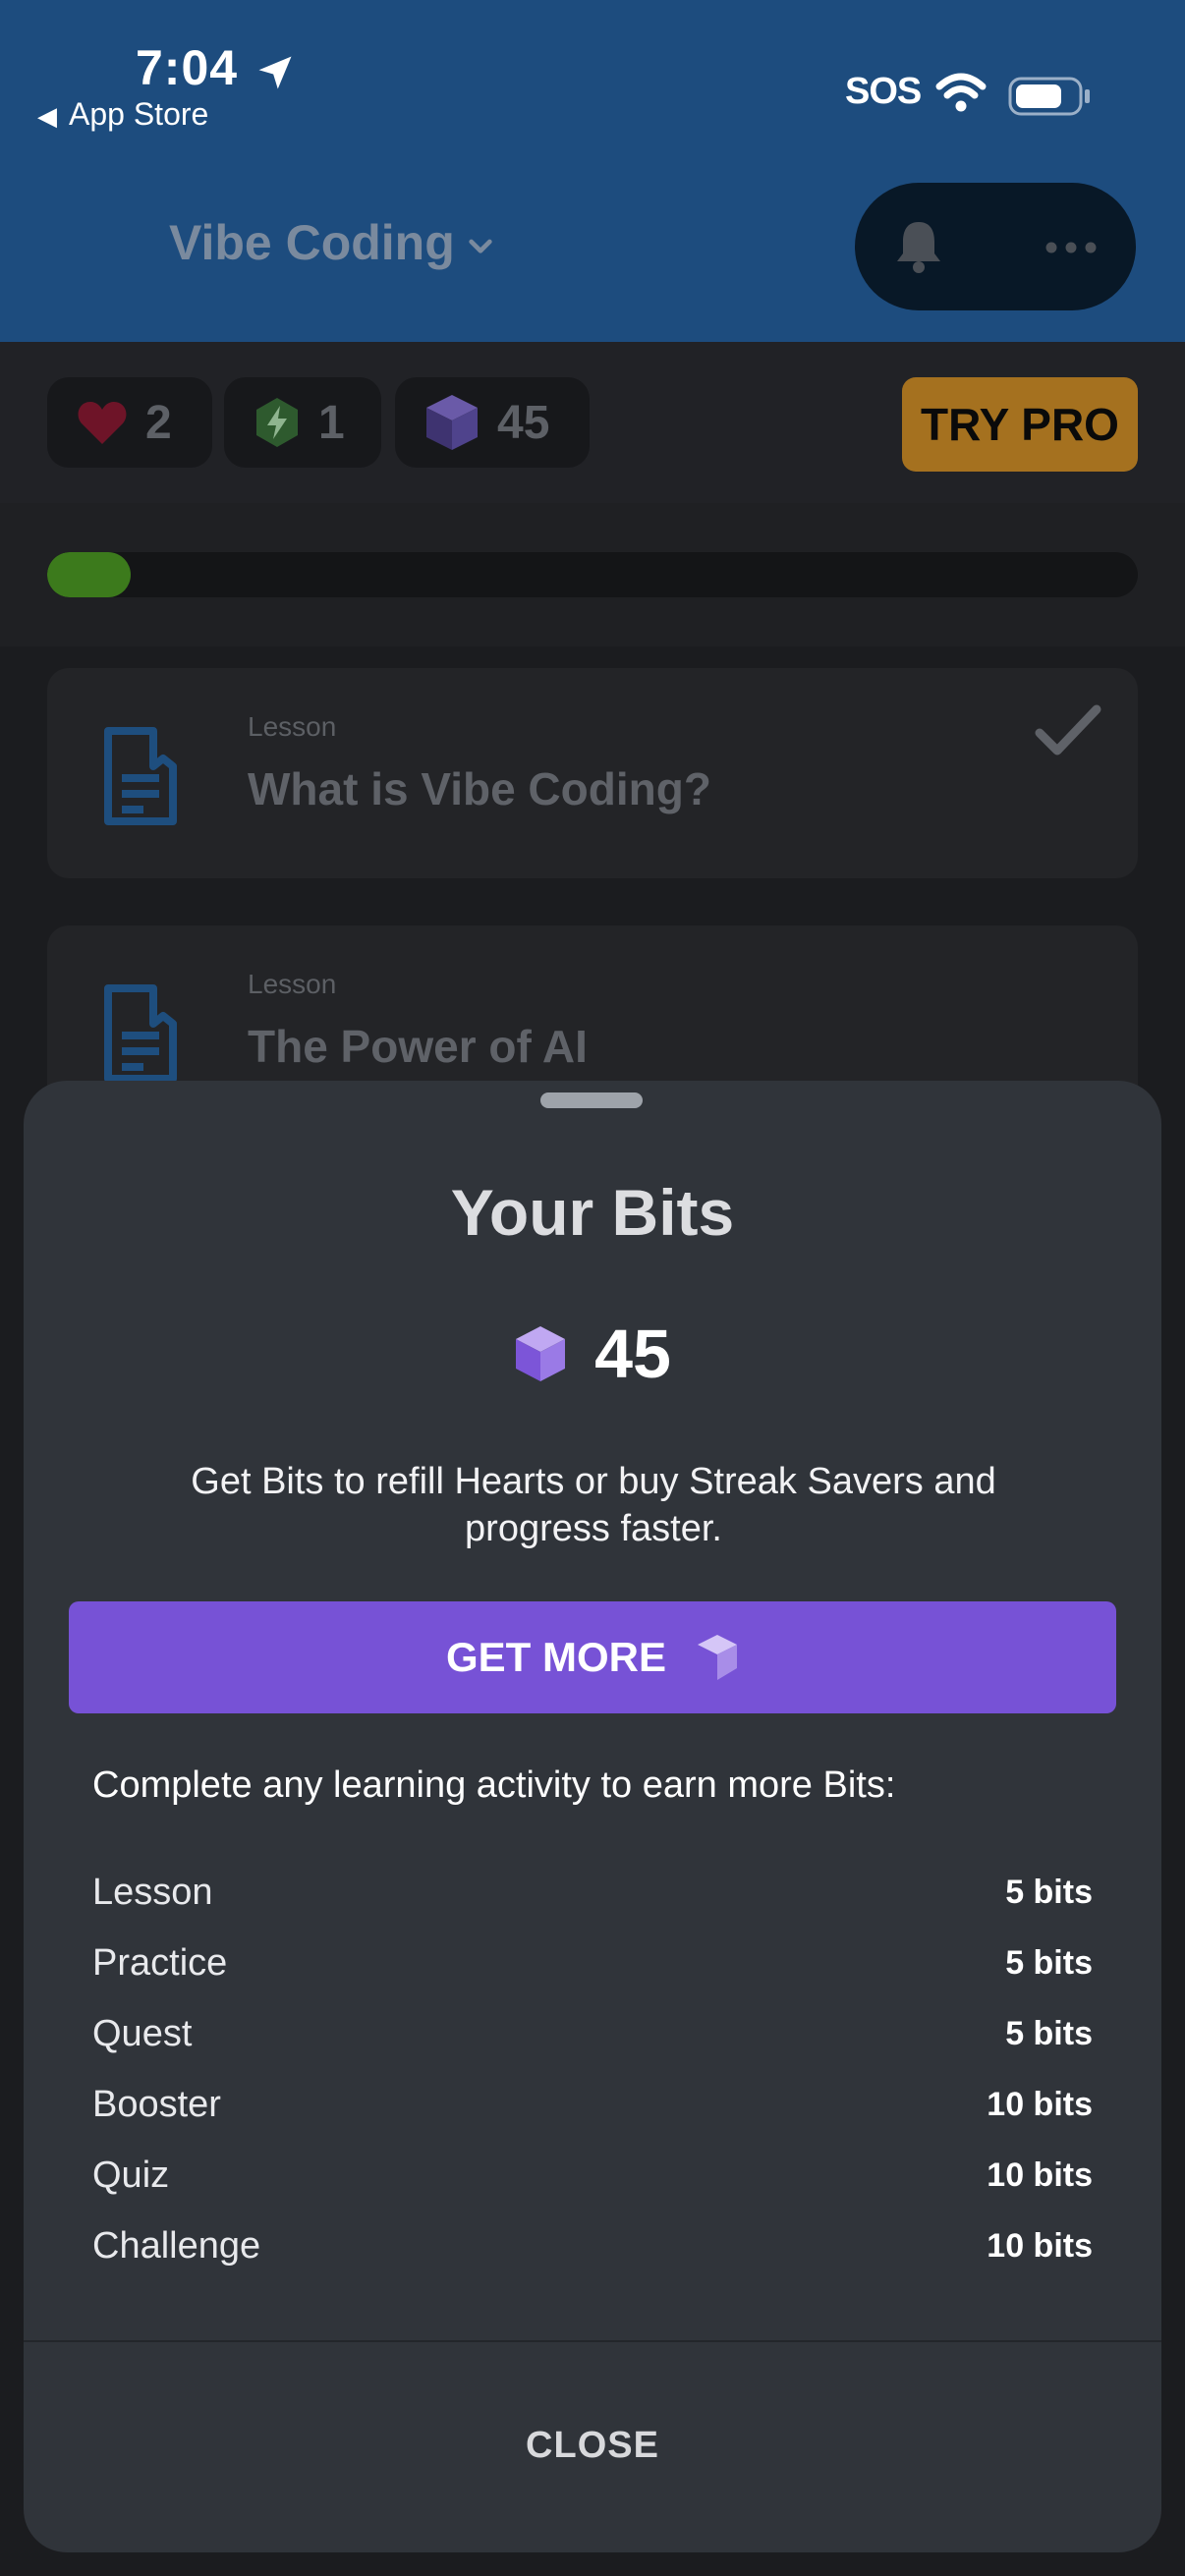  Describe the element at coordinates (159, 422) in the screenshot. I see `hearts-count: 2` at that location.